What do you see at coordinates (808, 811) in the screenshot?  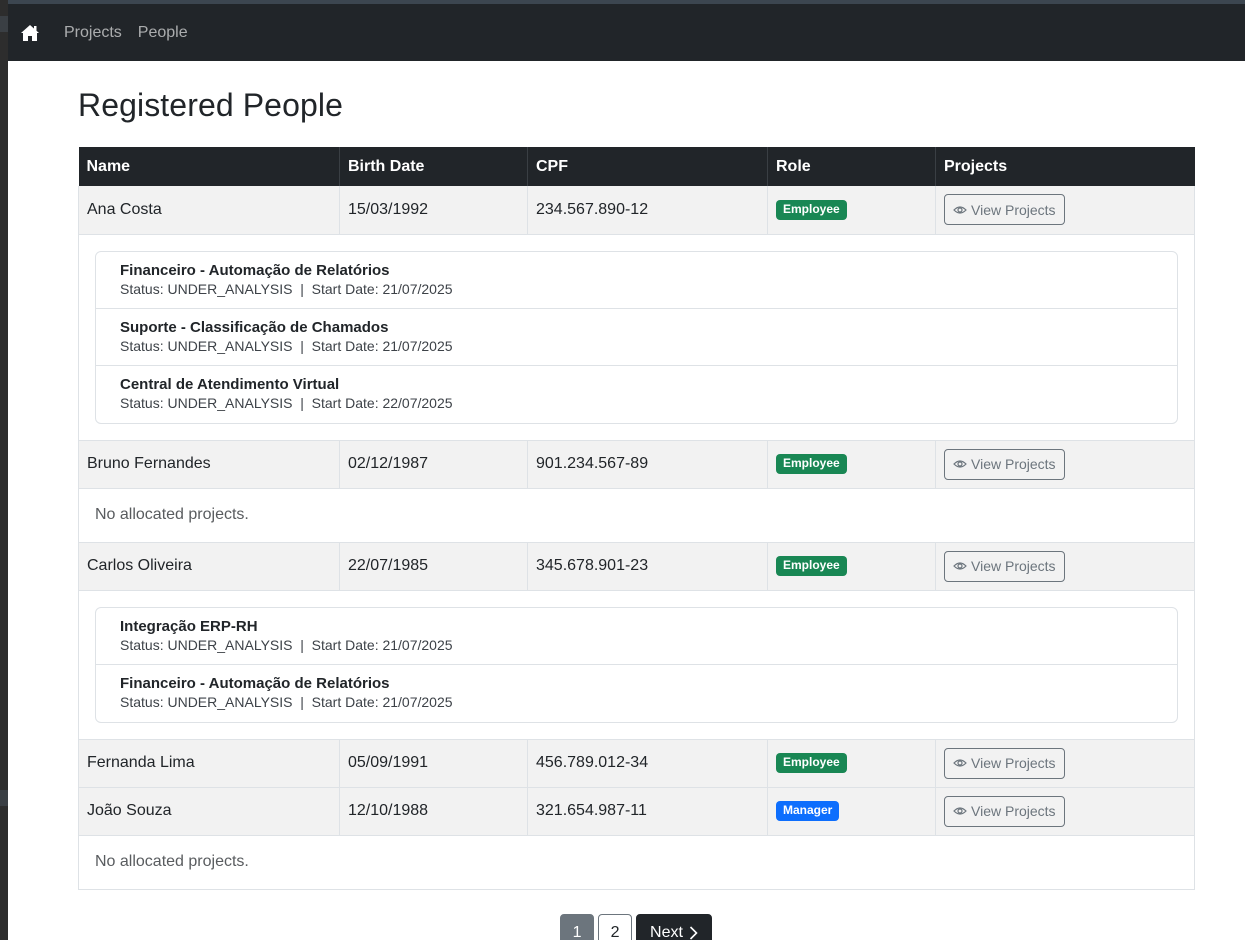 I see `role-badge: Manager` at bounding box center [808, 811].